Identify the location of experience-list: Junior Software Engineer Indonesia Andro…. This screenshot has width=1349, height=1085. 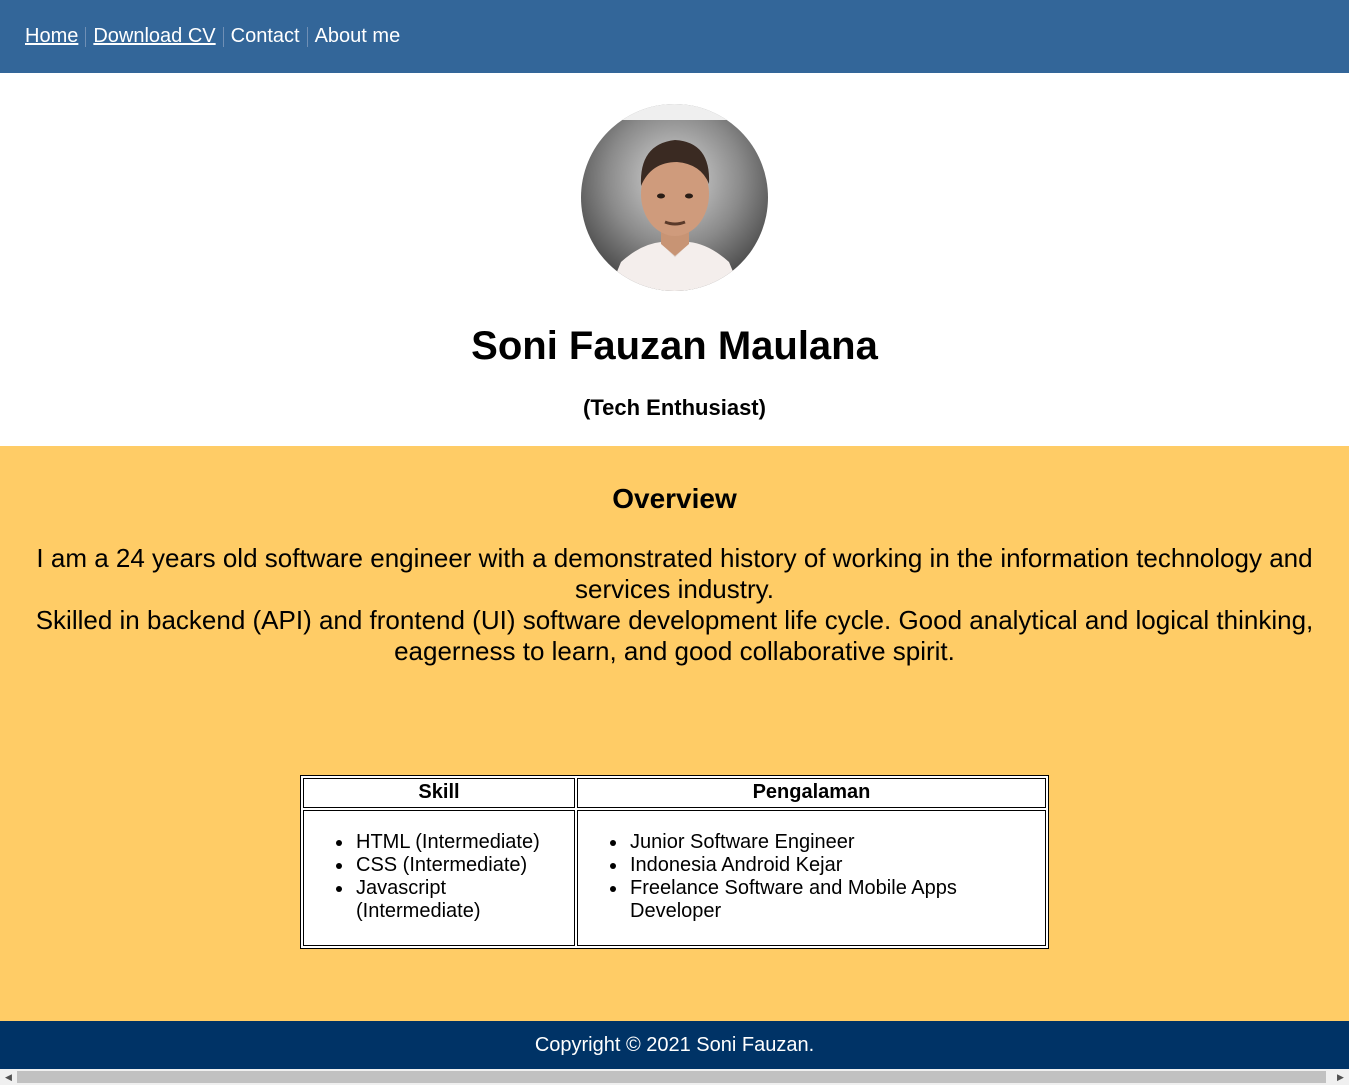
(778, 867).